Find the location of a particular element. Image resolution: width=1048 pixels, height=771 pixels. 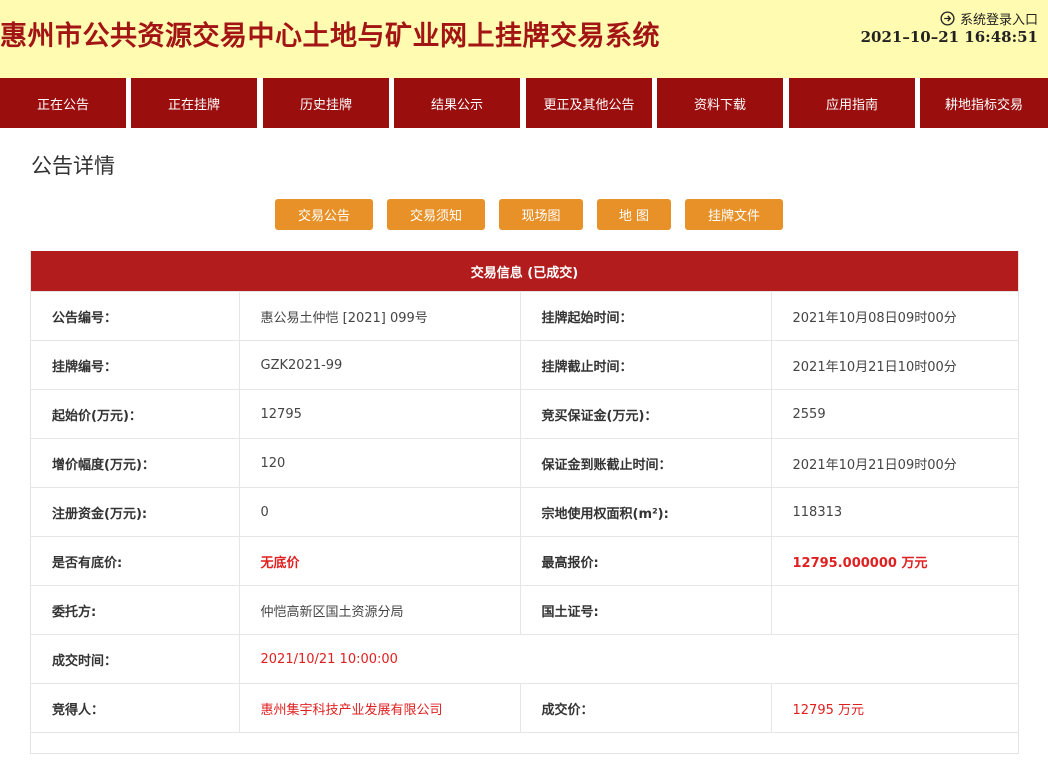

nav-item-corrections: 更正及其他公告 is located at coordinates (589, 103).